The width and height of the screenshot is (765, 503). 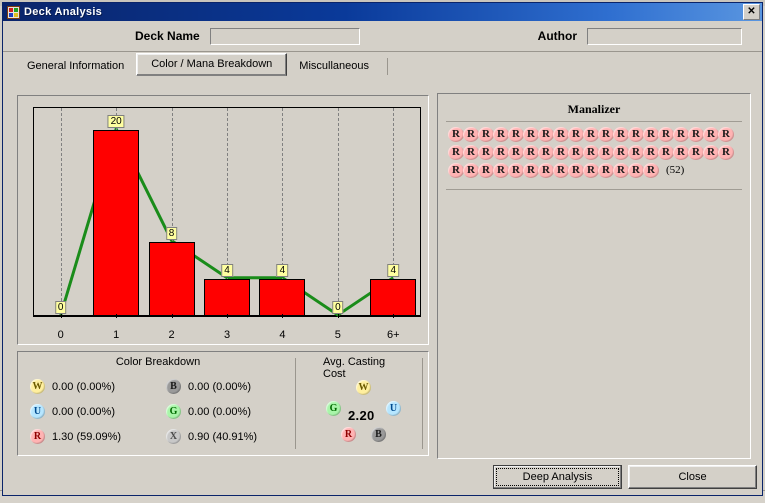 I want to click on window-title: Deck Analysis, so click(x=63, y=12).